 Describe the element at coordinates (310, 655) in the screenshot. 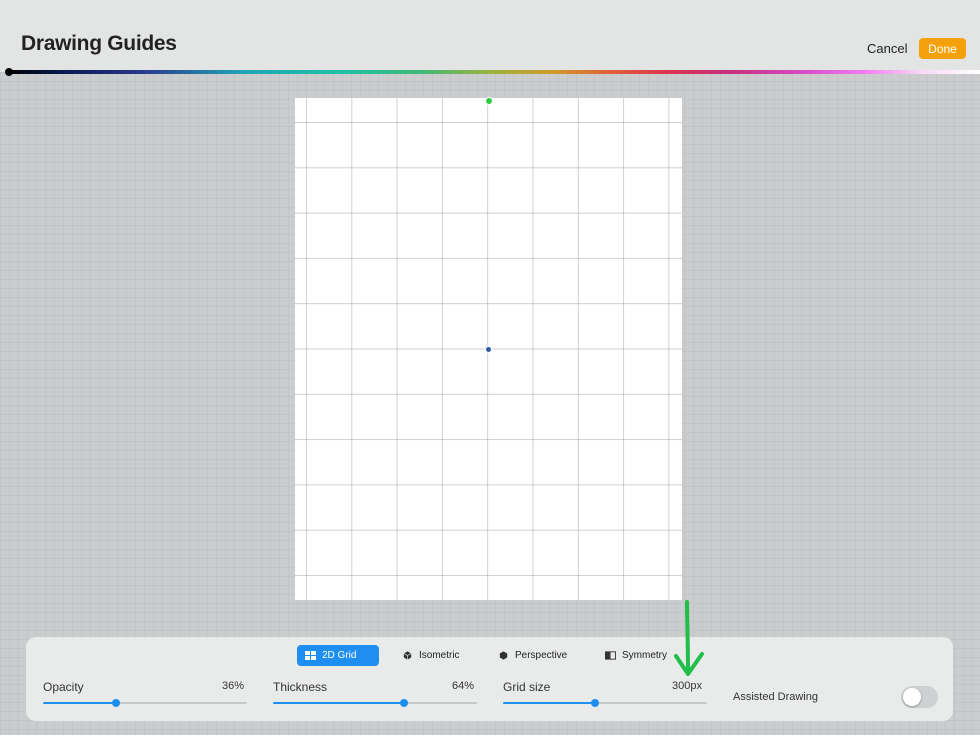

I see `grid-icon` at that location.